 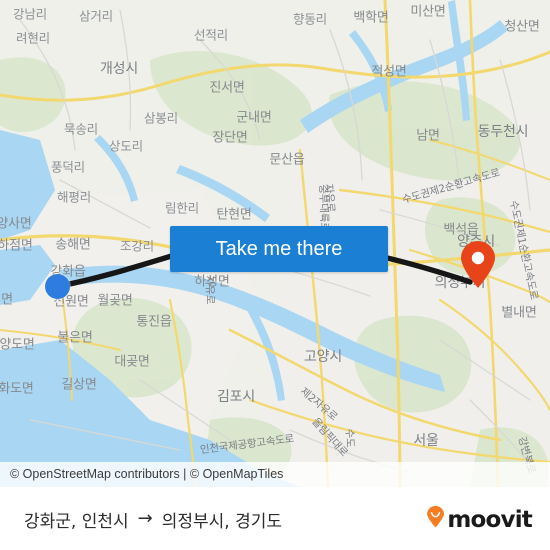 What do you see at coordinates (76, 522) in the screenshot?
I see `route-origin-label: 강화군, 인천시` at bounding box center [76, 522].